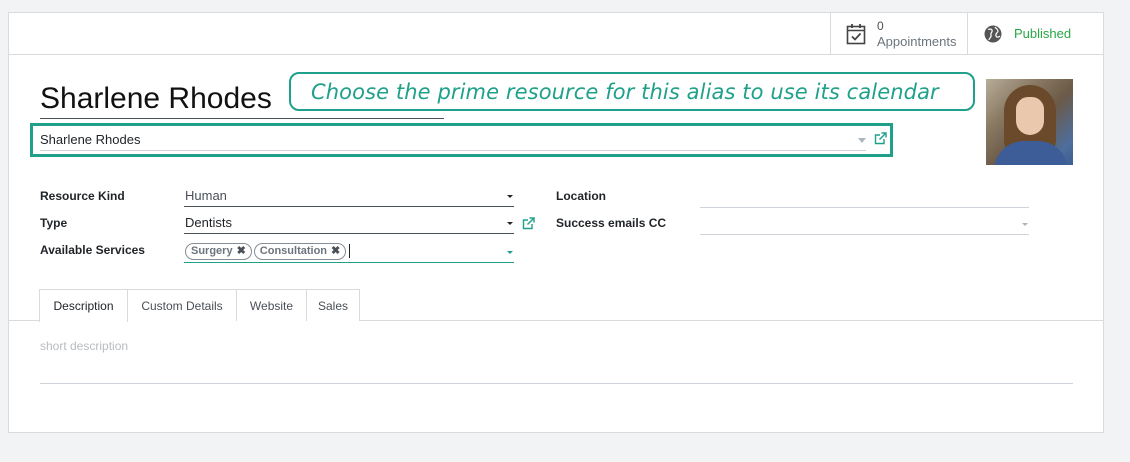 Image resolution: width=1130 pixels, height=462 pixels. Describe the element at coordinates (92, 250) in the screenshot. I see `available-services-label: Available Services` at that location.